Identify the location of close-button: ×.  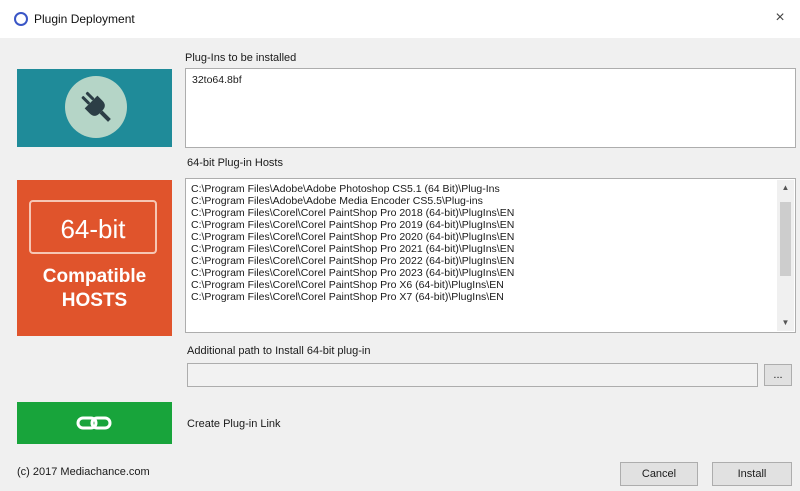
(780, 18).